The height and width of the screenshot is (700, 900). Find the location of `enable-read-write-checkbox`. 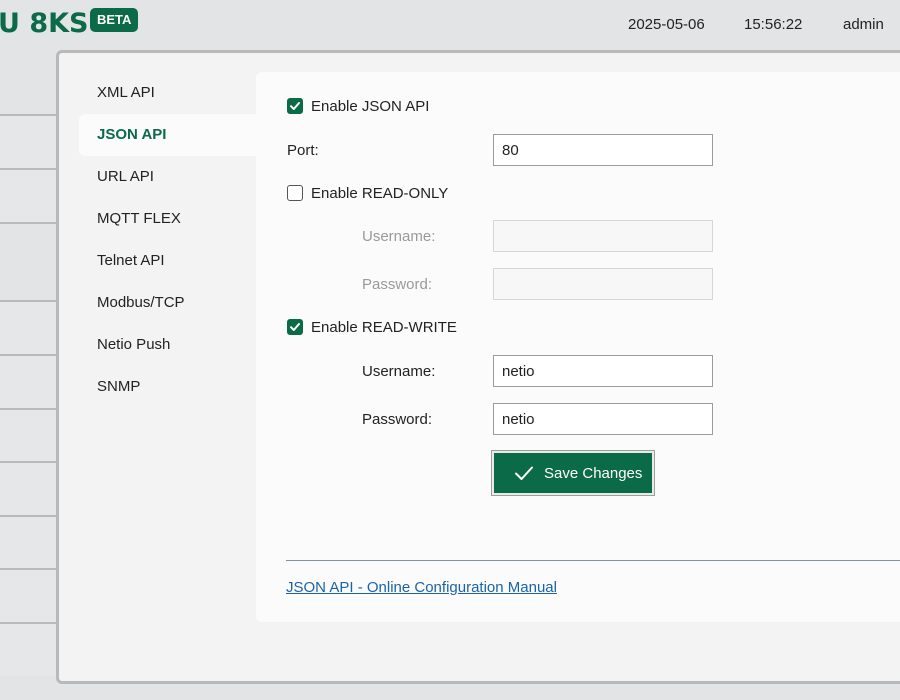

enable-read-write-checkbox is located at coordinates (295, 327).